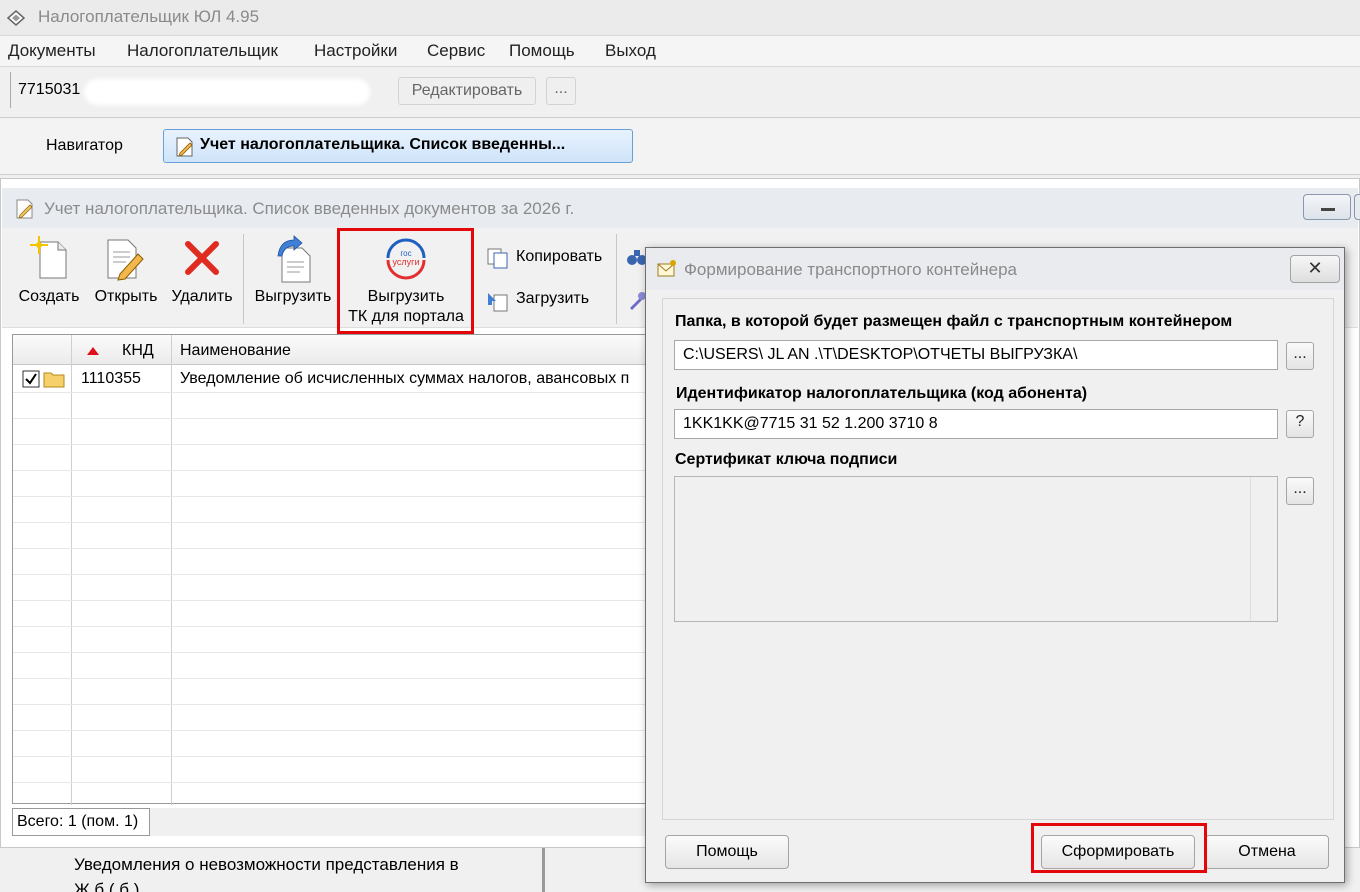  I want to click on new-document-icon, so click(48, 257).